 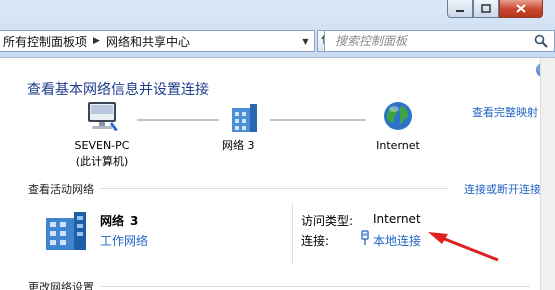 I want to click on computer-icon, so click(x=103, y=116).